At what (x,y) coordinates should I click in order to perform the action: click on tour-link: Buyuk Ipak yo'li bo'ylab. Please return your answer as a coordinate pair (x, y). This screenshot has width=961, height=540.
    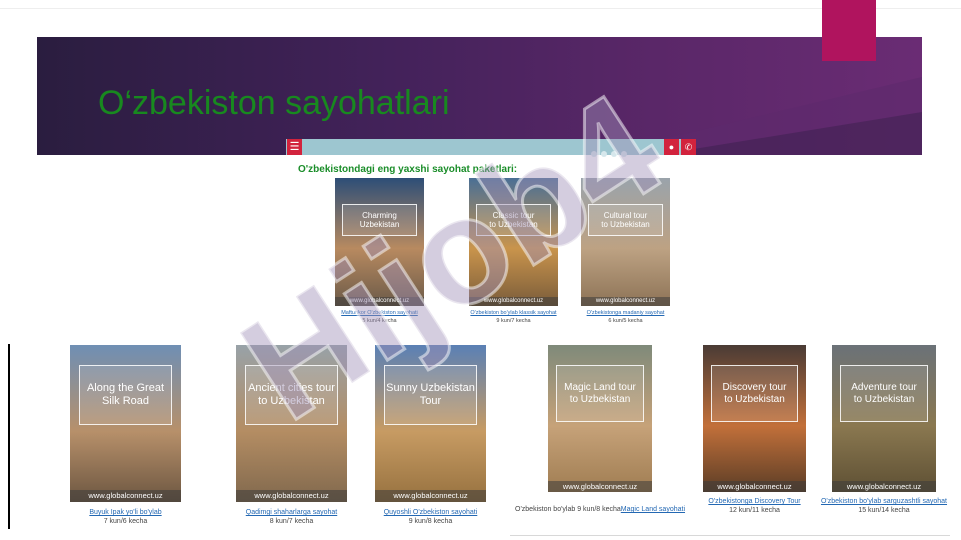
    Looking at the image, I should click on (126, 512).